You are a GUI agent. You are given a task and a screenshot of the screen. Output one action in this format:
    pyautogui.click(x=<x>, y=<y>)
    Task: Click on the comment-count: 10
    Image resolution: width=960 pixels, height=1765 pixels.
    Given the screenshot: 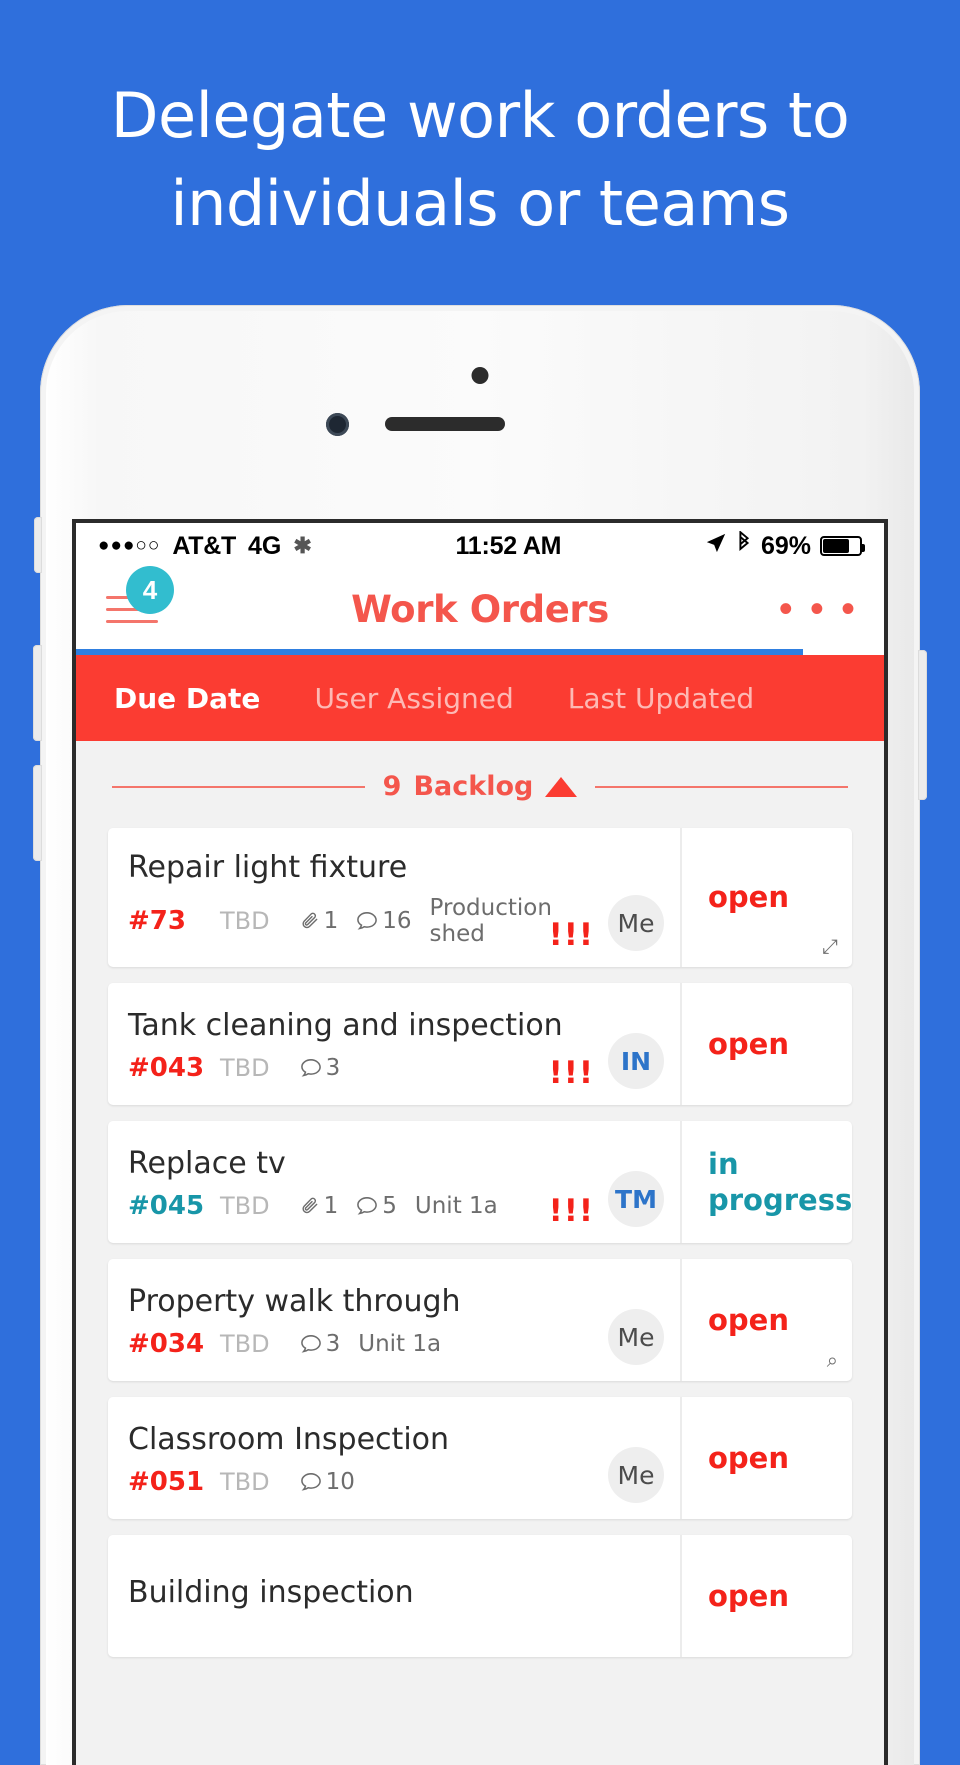 What is the action you would take?
    pyautogui.click(x=327, y=1482)
    